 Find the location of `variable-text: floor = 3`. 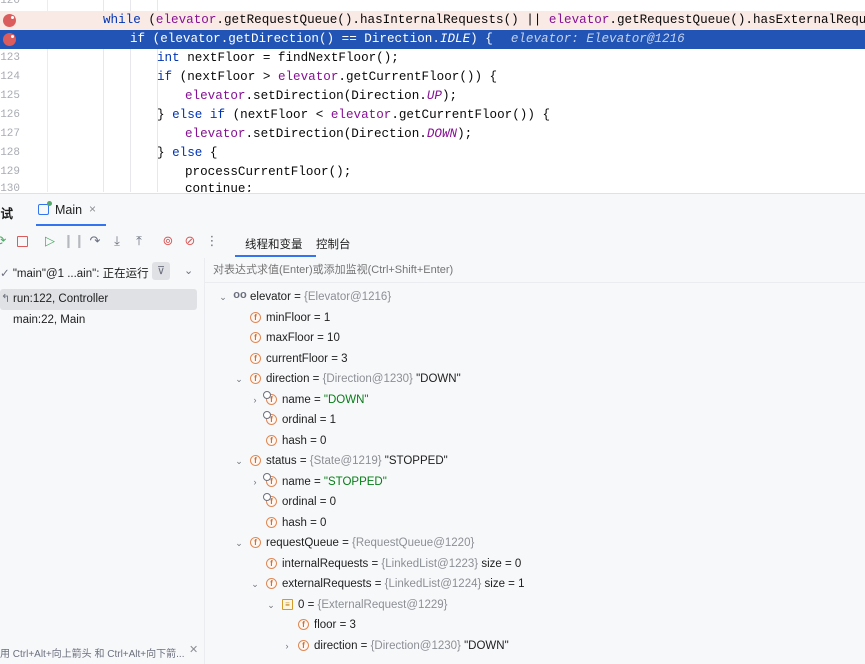

variable-text: floor = 3 is located at coordinates (335, 625).